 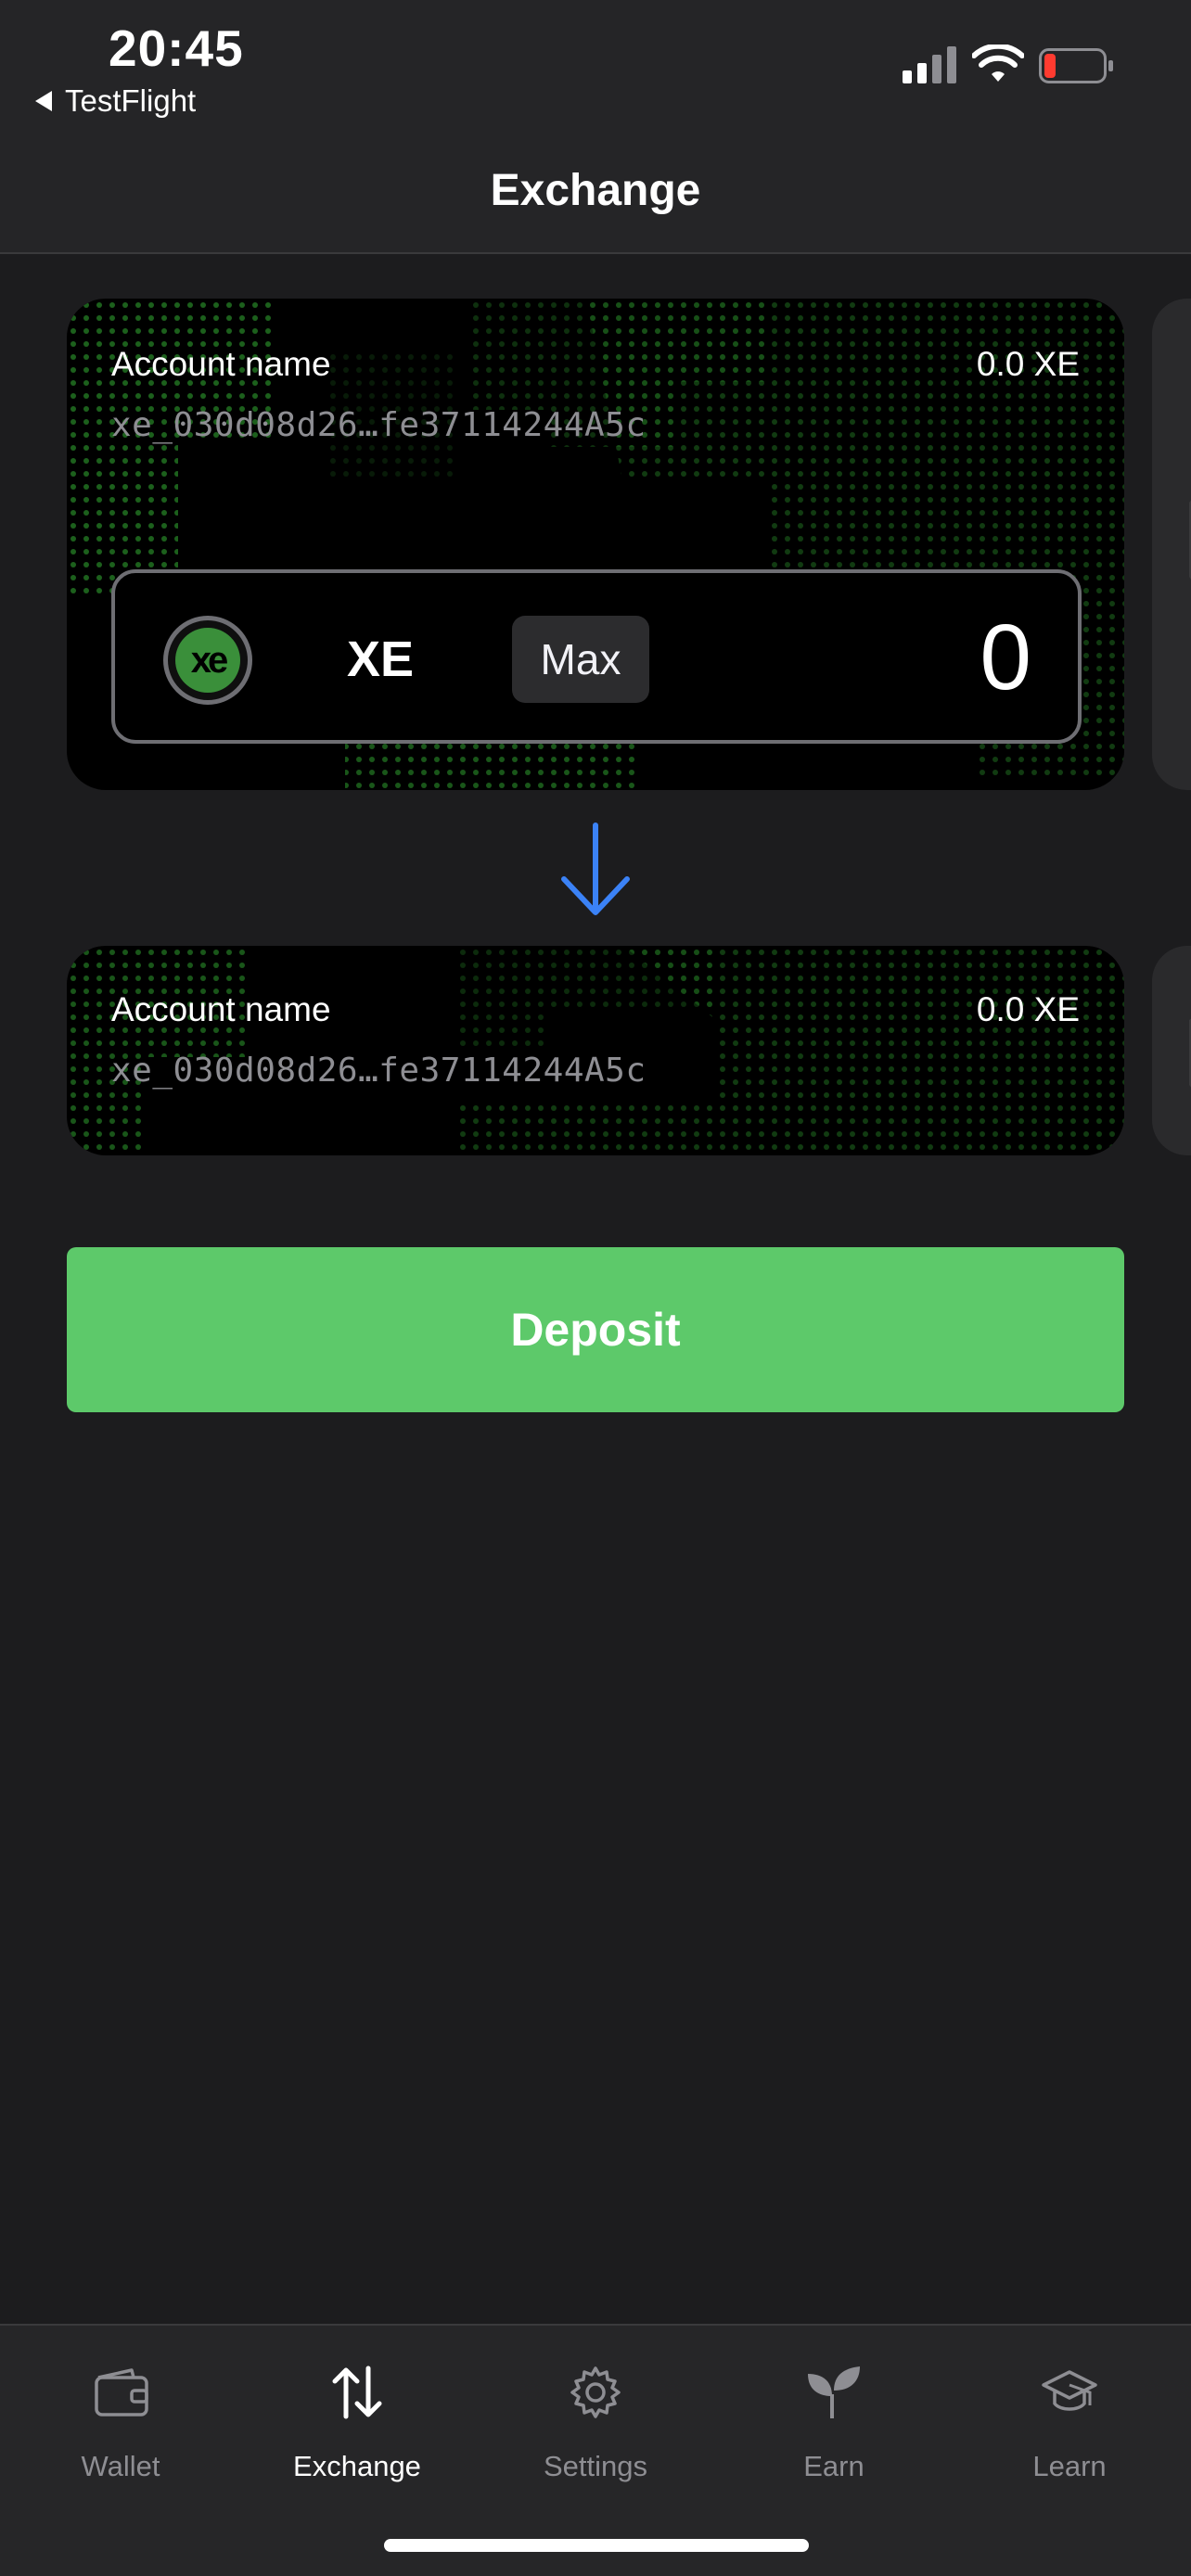 What do you see at coordinates (1069, 2391) in the screenshot?
I see `graduation-cap-icon` at bounding box center [1069, 2391].